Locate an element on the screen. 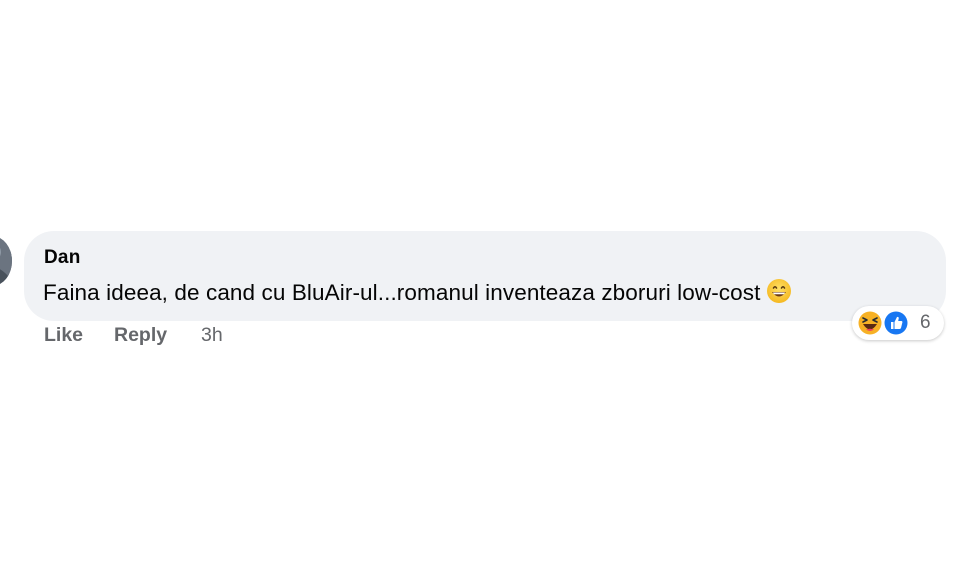  reactions-summary: 6 is located at coordinates (898, 323).